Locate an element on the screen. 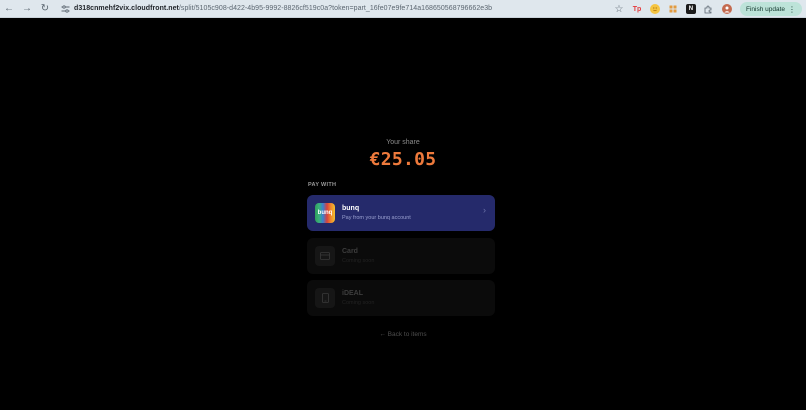 The height and width of the screenshot is (410, 806). method-title: bunq is located at coordinates (351, 208).